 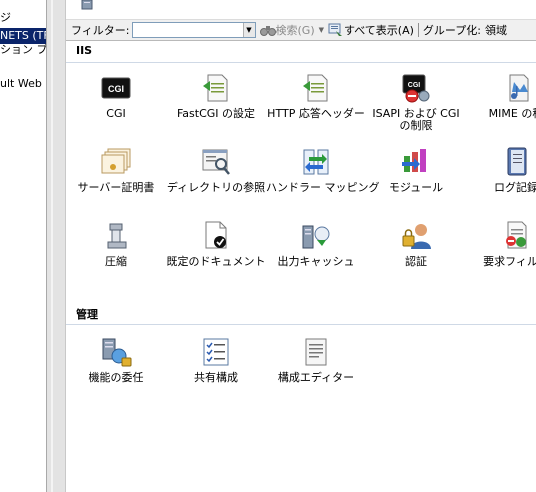 I want to click on tree-item: ション プ, so click(x=23, y=50).